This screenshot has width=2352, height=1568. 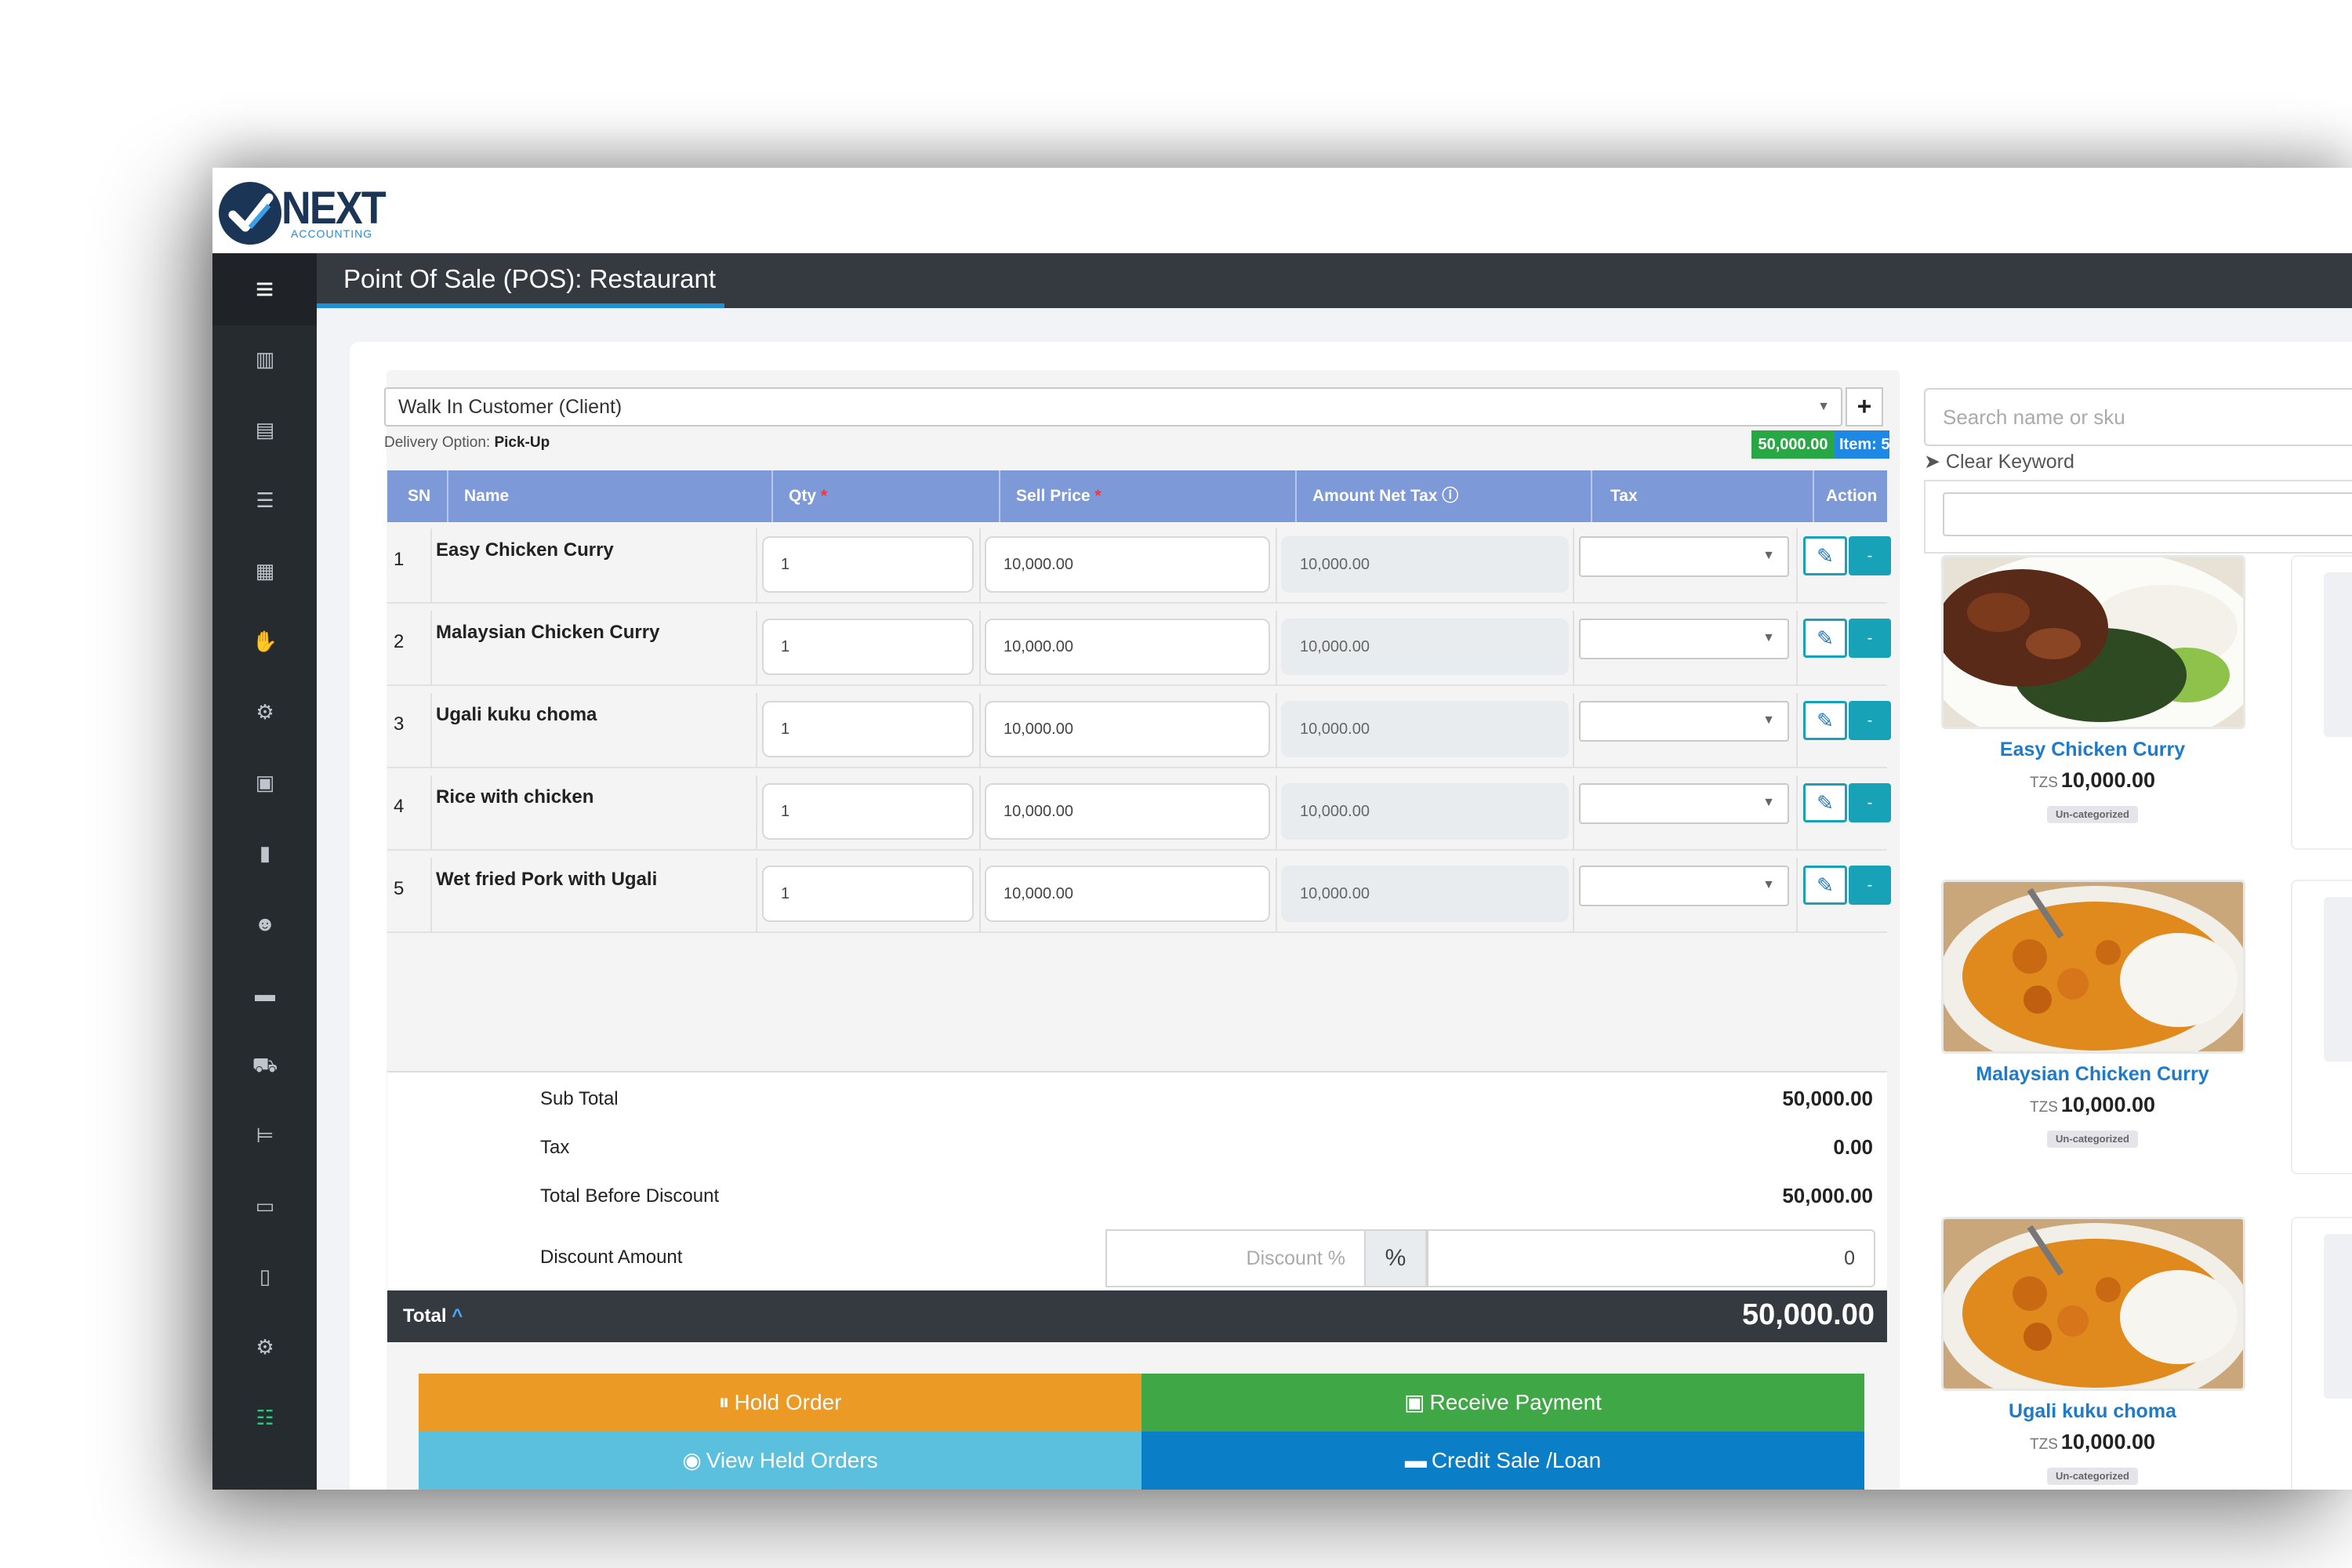 I want to click on discount-amount-input: 0, so click(x=1651, y=1258).